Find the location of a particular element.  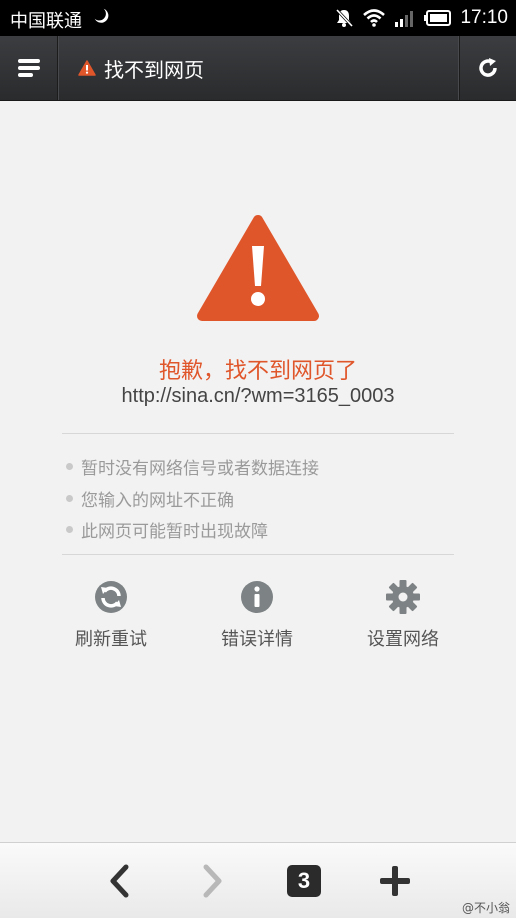

address-bar: 找不到网页 is located at coordinates (141, 68).